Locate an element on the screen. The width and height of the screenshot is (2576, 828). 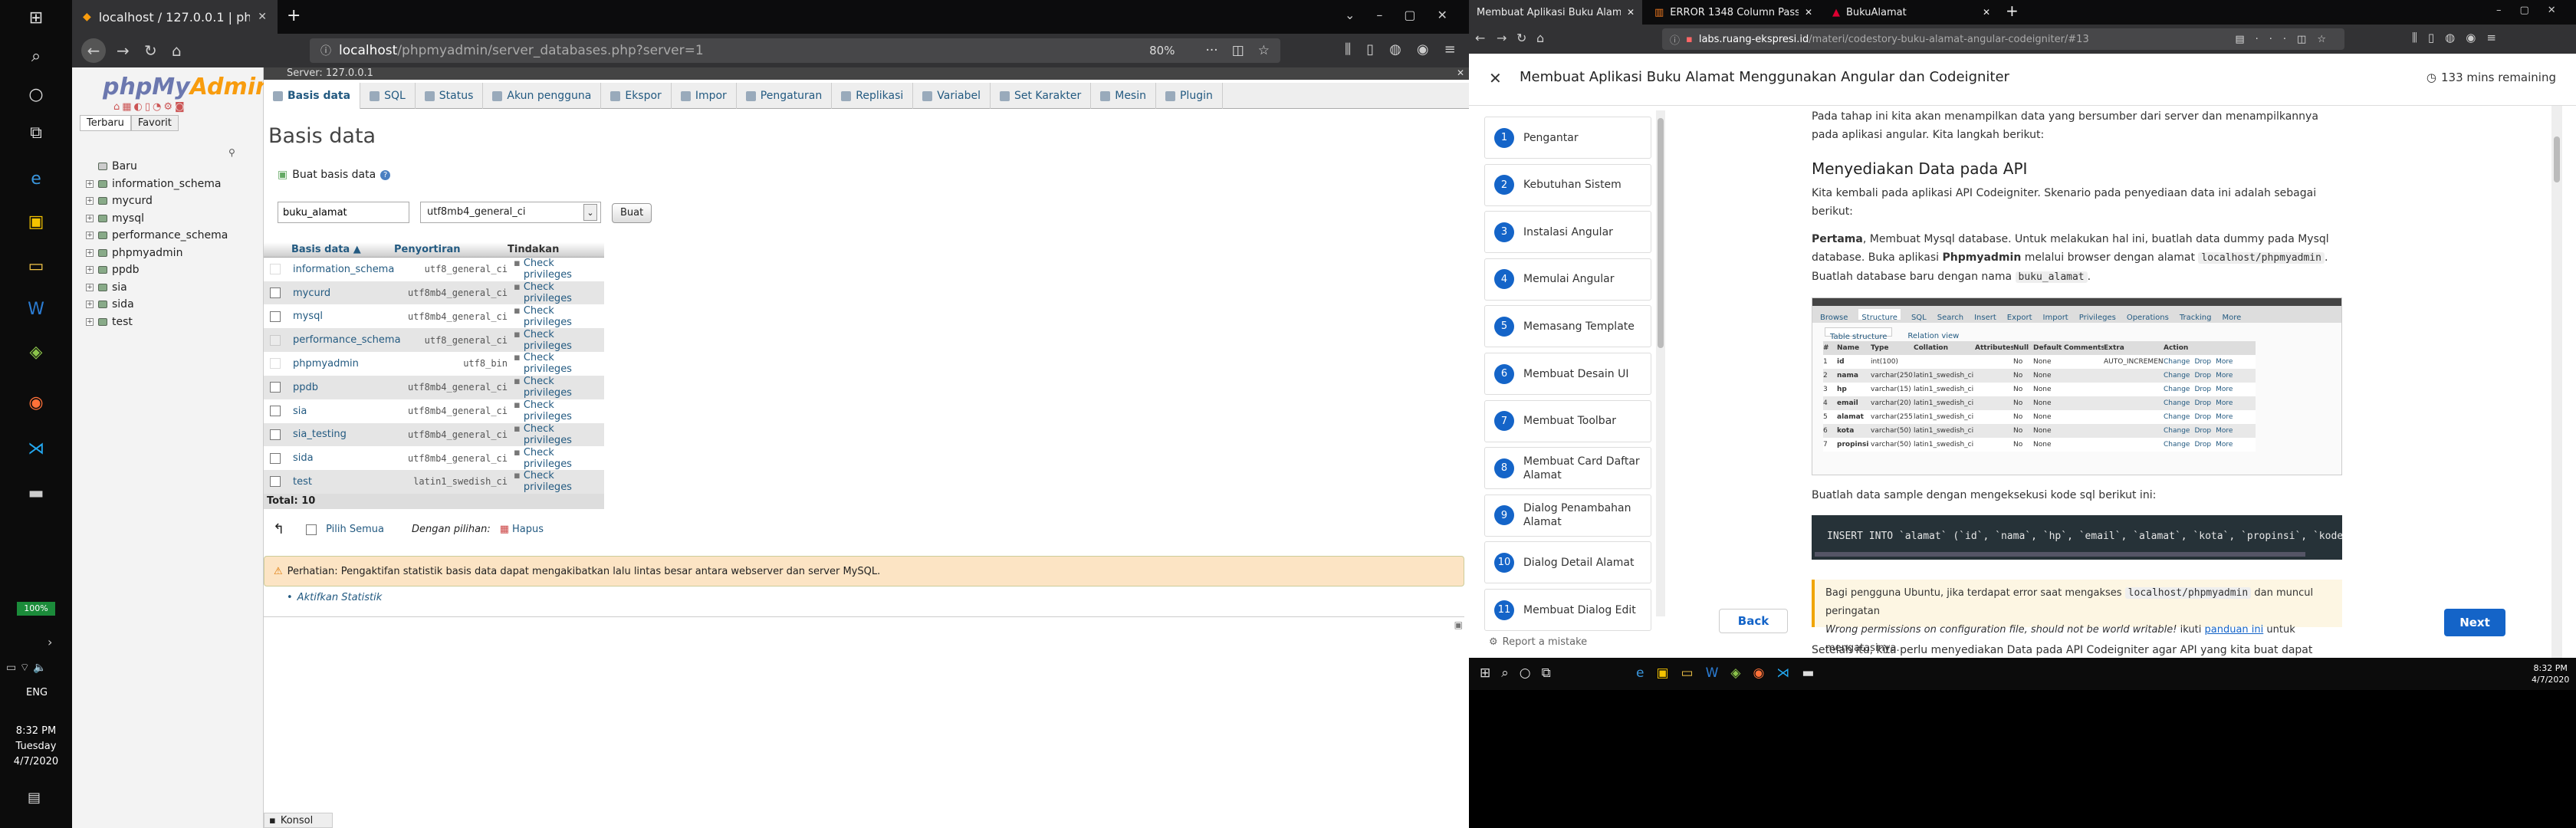
taskbar-pinned: e▣▭W◈◉⋊▬ is located at coordinates (1731, 673).